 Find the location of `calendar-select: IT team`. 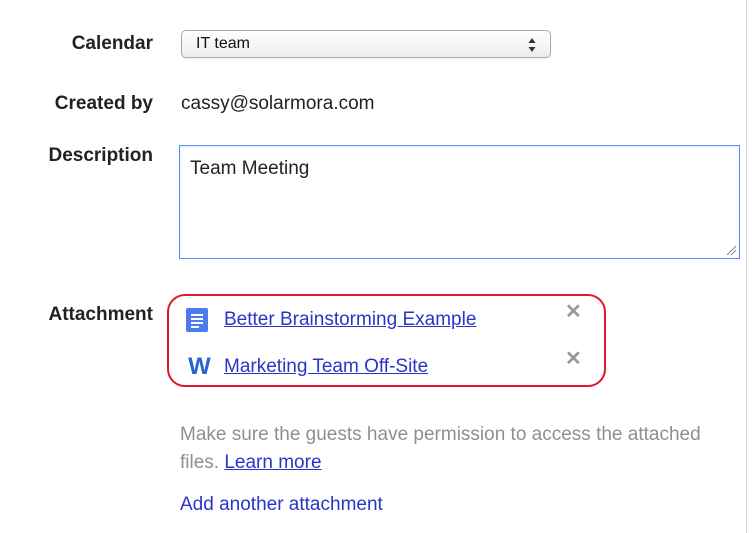

calendar-select: IT team is located at coordinates (366, 44).